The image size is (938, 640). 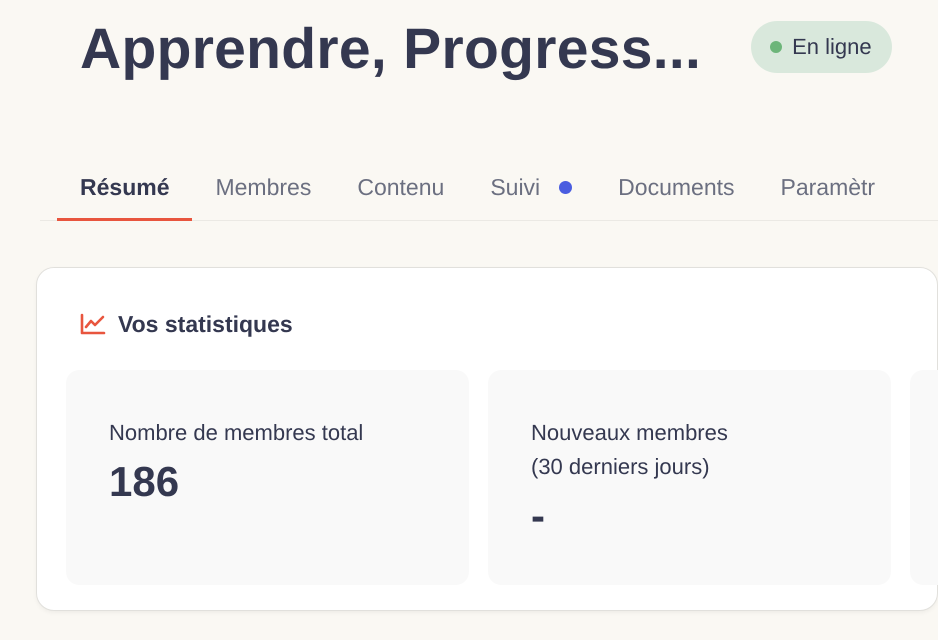 I want to click on stat-value: 186, so click(x=144, y=482).